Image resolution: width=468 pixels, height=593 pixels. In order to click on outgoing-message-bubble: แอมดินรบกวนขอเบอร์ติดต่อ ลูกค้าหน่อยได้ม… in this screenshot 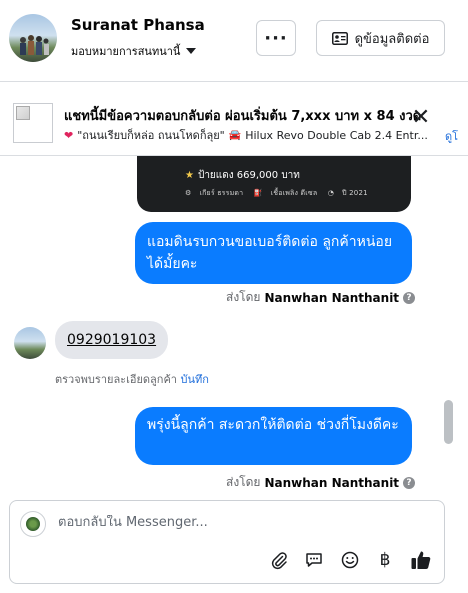, I will do `click(273, 253)`.